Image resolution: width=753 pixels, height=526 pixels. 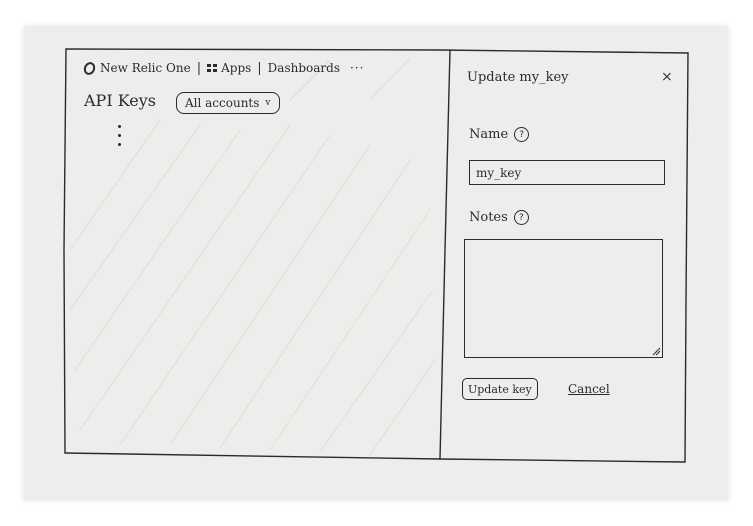 I want to click on resize-handle-icon, so click(x=656, y=351).